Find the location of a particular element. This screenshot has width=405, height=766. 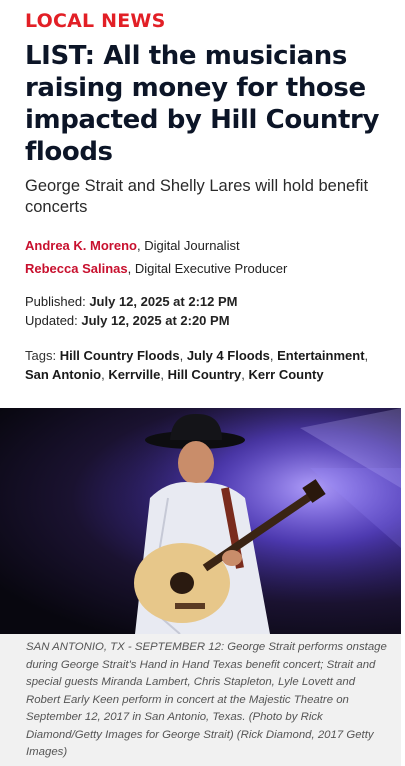

tag-link: Entertainment is located at coordinates (320, 355).